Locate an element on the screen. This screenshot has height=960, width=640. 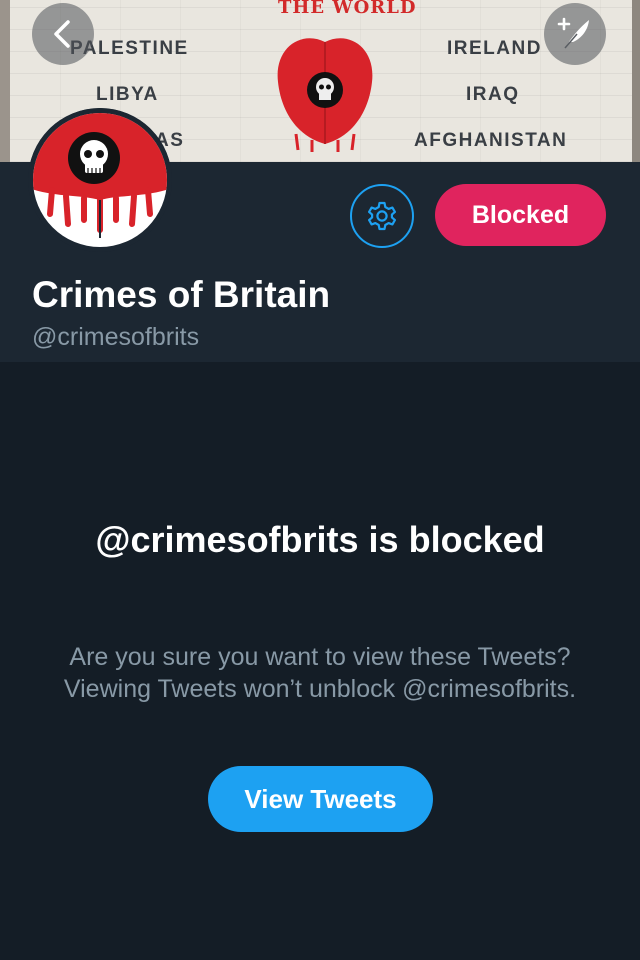
back-button is located at coordinates (63, 34).